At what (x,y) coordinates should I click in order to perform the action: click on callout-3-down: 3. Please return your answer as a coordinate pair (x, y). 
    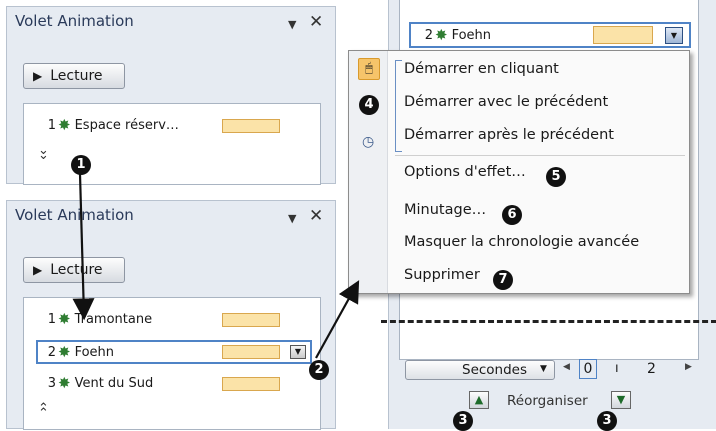
    Looking at the image, I should click on (607, 421).